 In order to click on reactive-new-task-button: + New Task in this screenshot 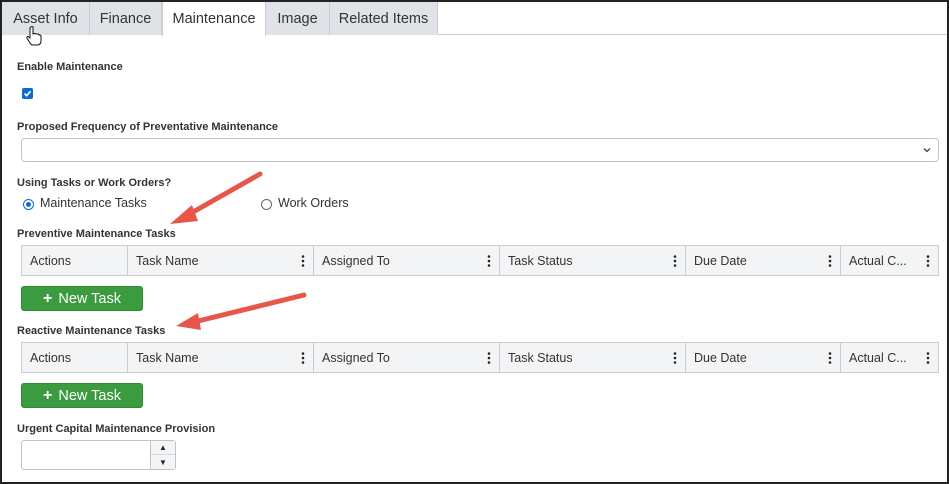, I will do `click(82, 395)`.